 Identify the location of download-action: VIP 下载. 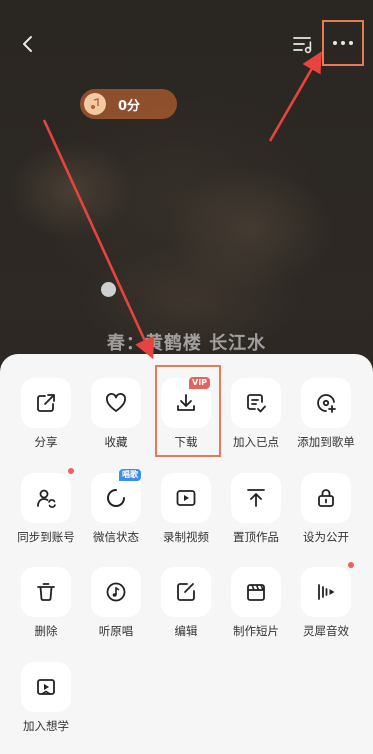
(186, 401).